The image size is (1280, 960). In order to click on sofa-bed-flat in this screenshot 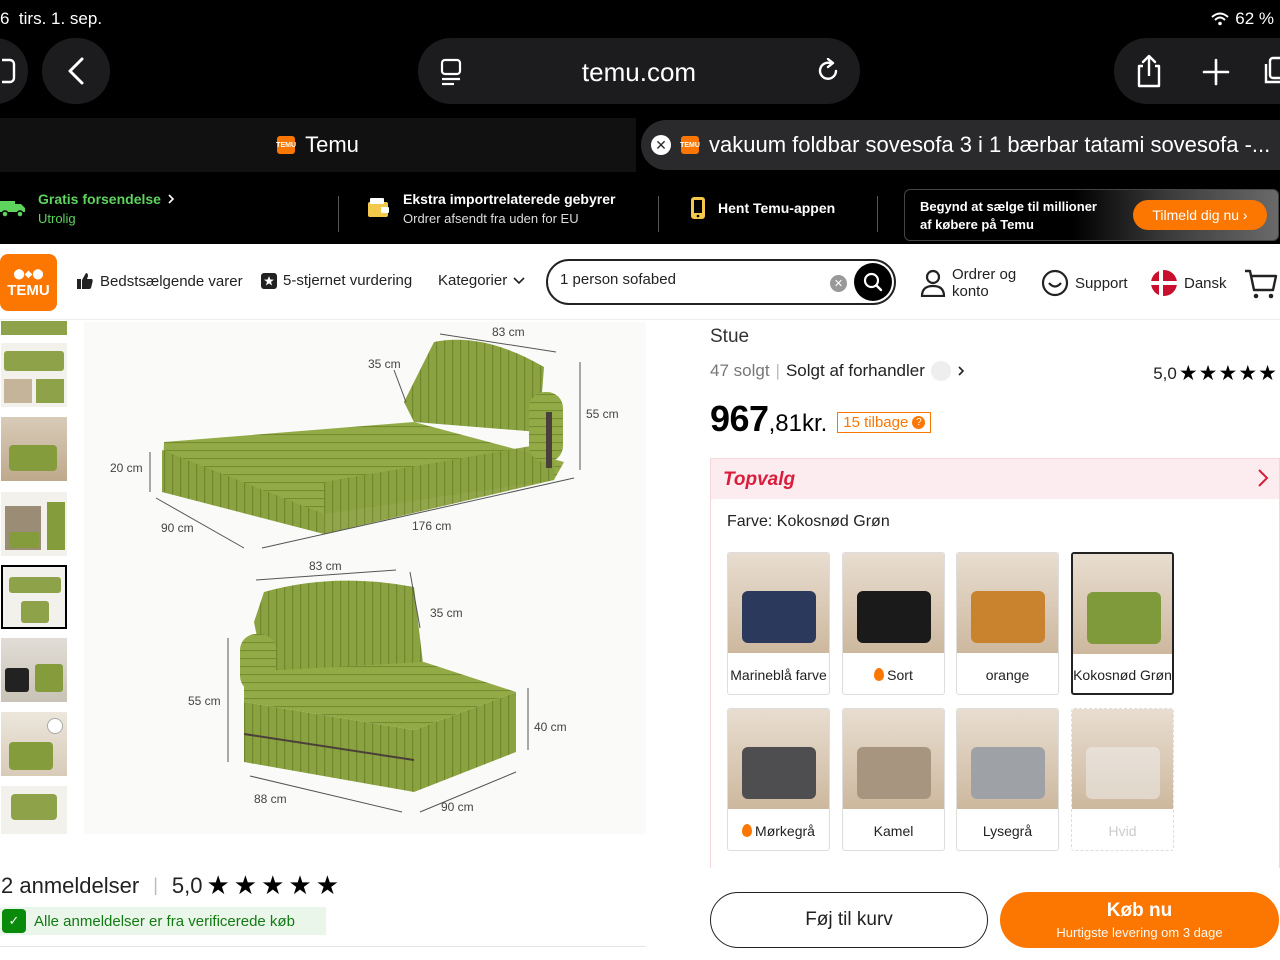, I will do `click(363, 436)`.